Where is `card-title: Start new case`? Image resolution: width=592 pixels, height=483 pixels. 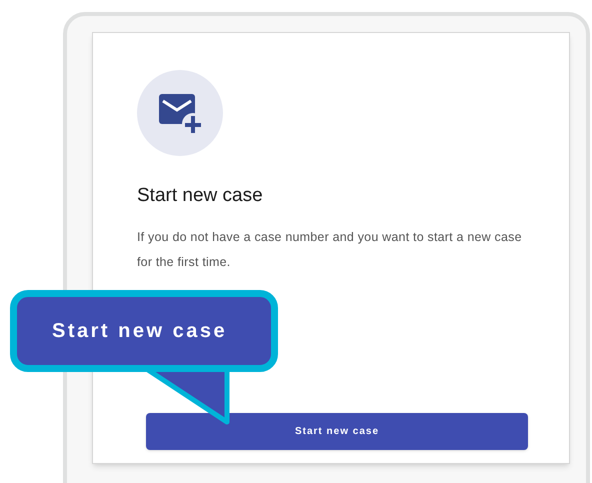 card-title: Start new case is located at coordinates (200, 196).